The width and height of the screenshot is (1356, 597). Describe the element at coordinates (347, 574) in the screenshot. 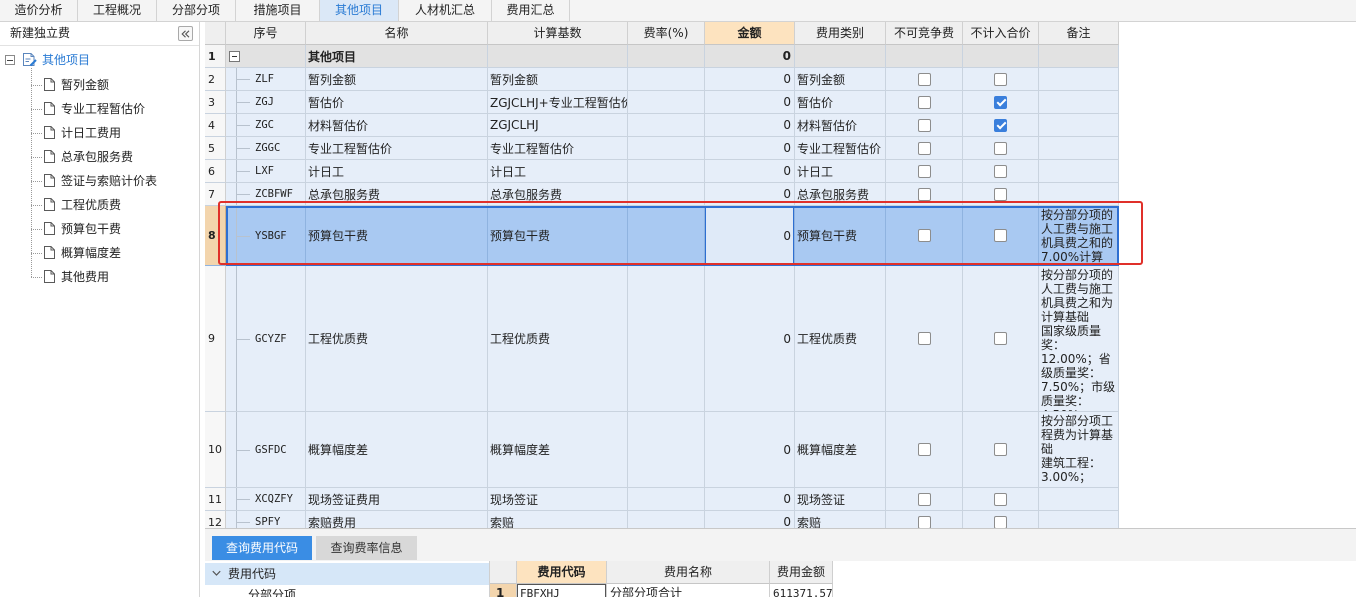

I see `fee-code-tree-header: 费用代码` at that location.